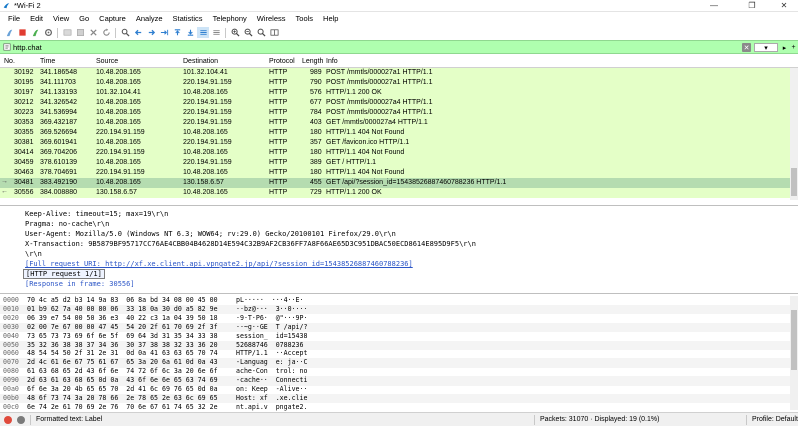  I want to click on hex-ascii: Host: xf .xe.clie, so click(272, 397).